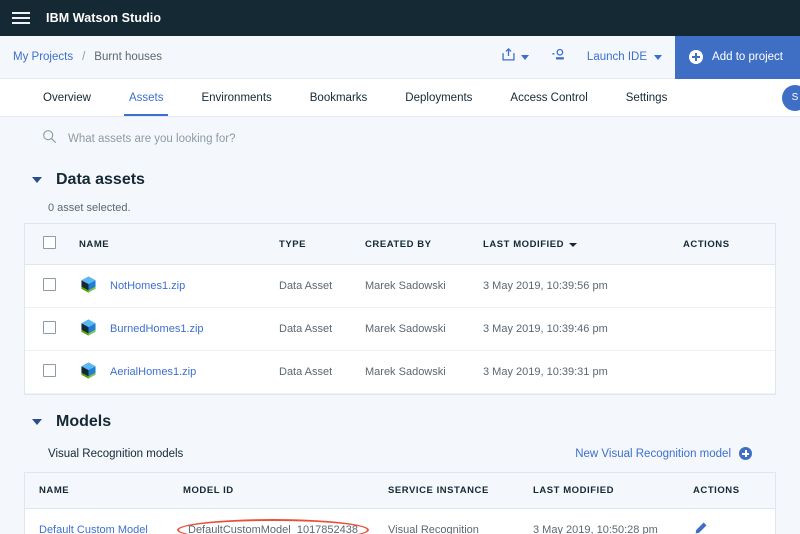 This screenshot has width=800, height=534. I want to click on column-header-name: NAME, so click(171, 244).